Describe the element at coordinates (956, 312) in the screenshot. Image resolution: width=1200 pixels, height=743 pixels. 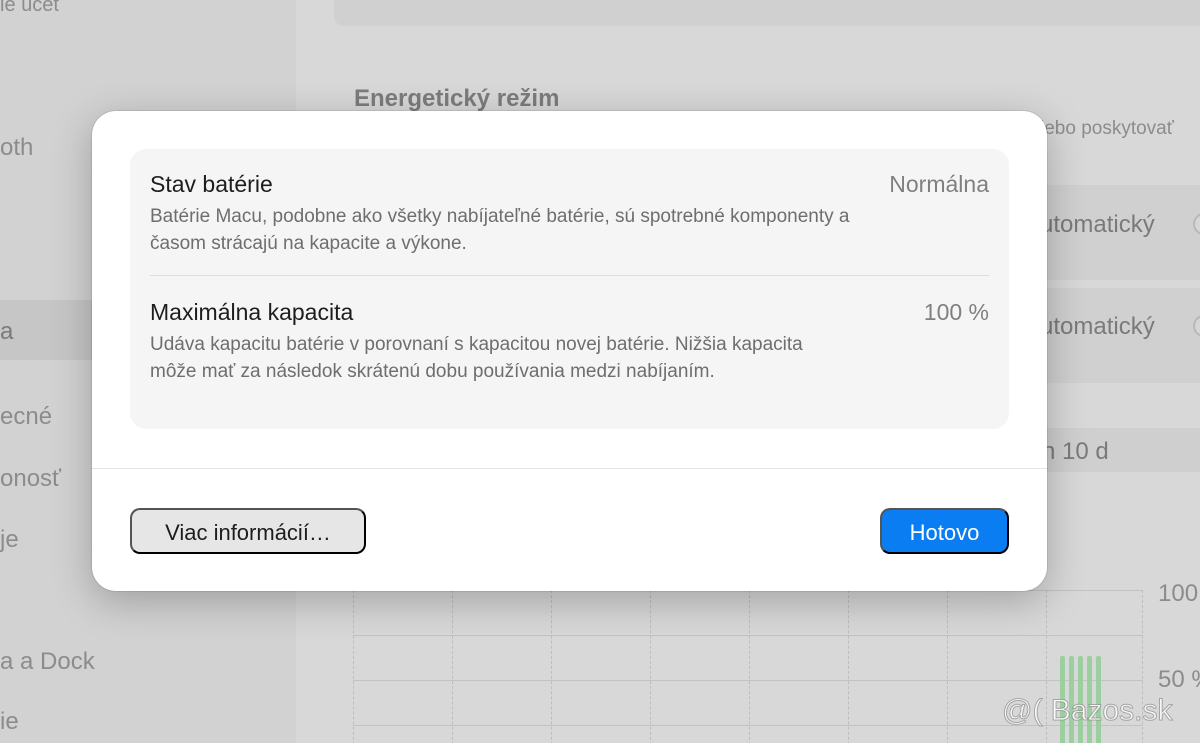
I see `max-capacity-value: 100 %` at that location.